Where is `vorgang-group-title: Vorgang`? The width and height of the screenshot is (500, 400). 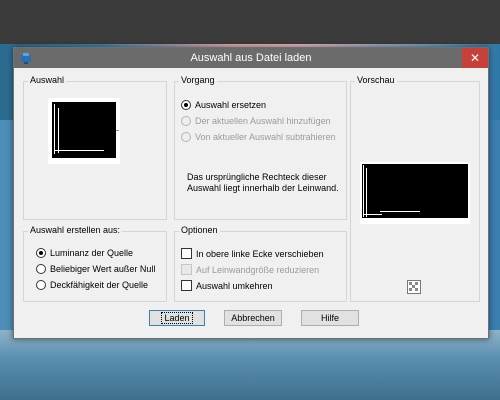
vorgang-group-title: Vorgang is located at coordinates (198, 80).